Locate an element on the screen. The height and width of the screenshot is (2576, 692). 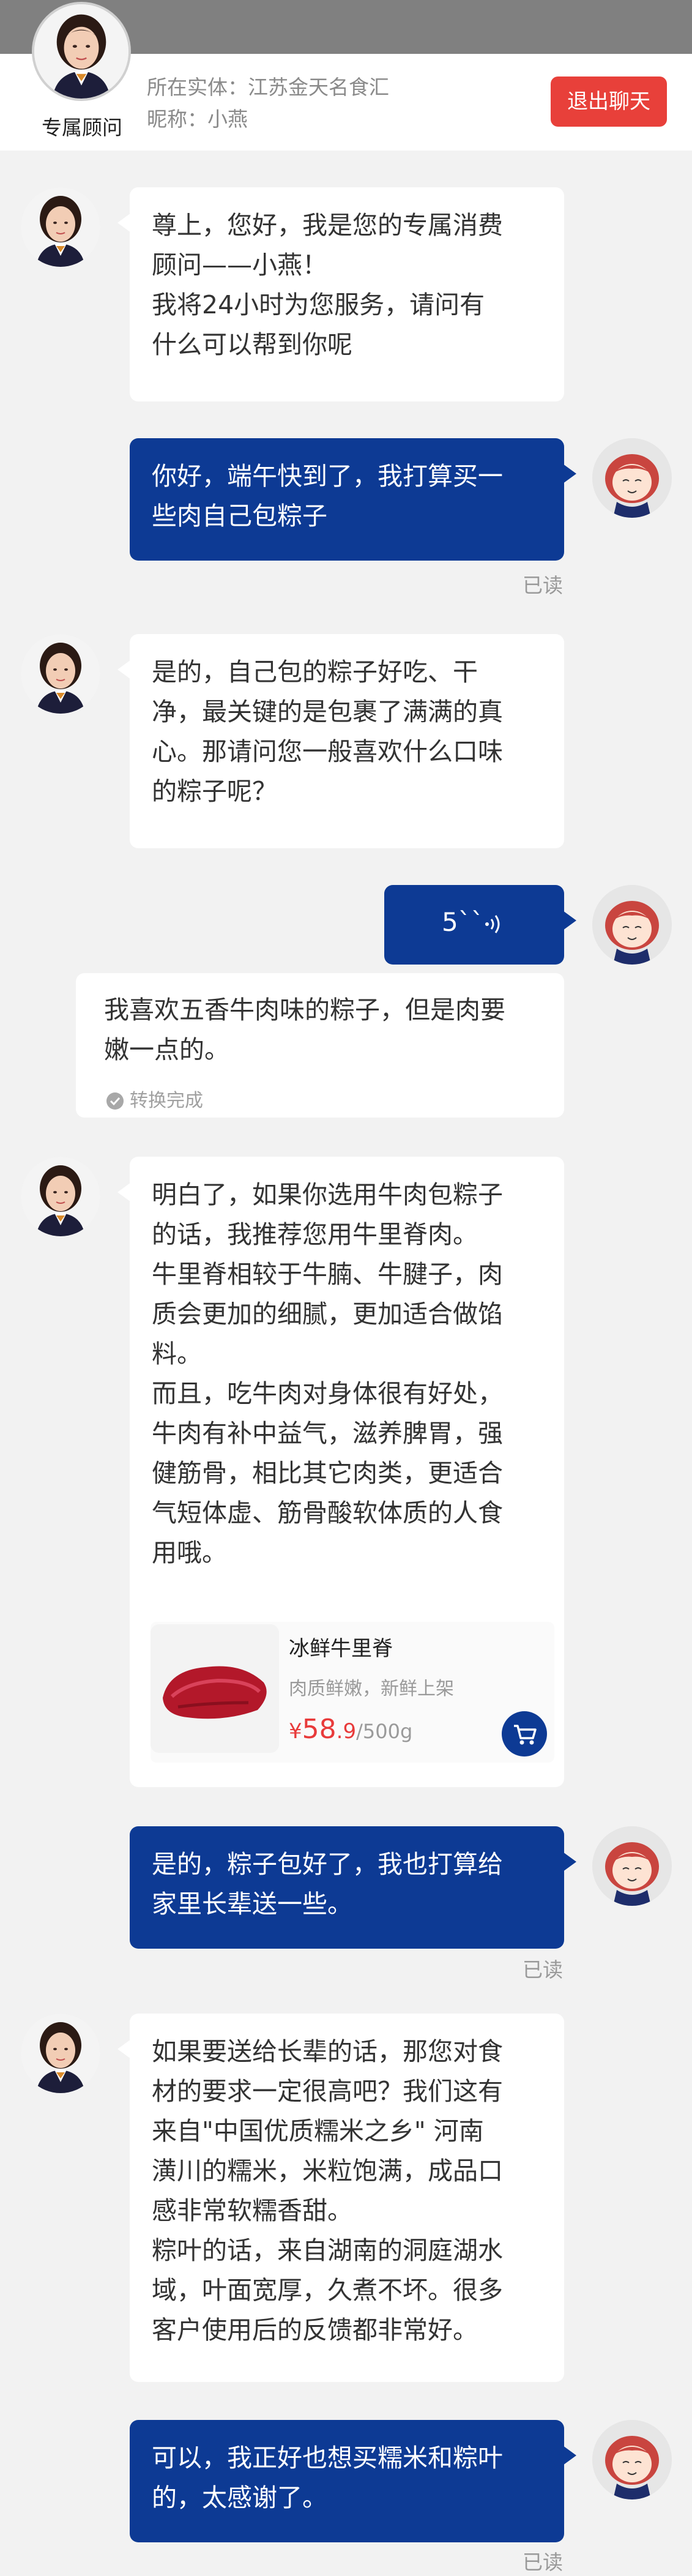
cart-icon is located at coordinates (525, 1735).